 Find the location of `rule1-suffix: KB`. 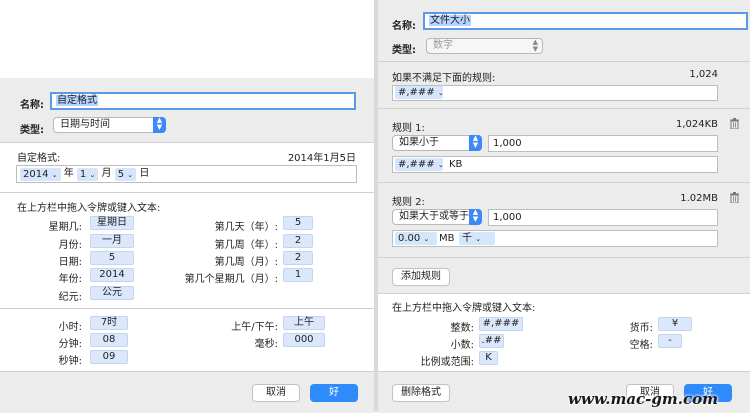

rule1-suffix: KB is located at coordinates (456, 164).